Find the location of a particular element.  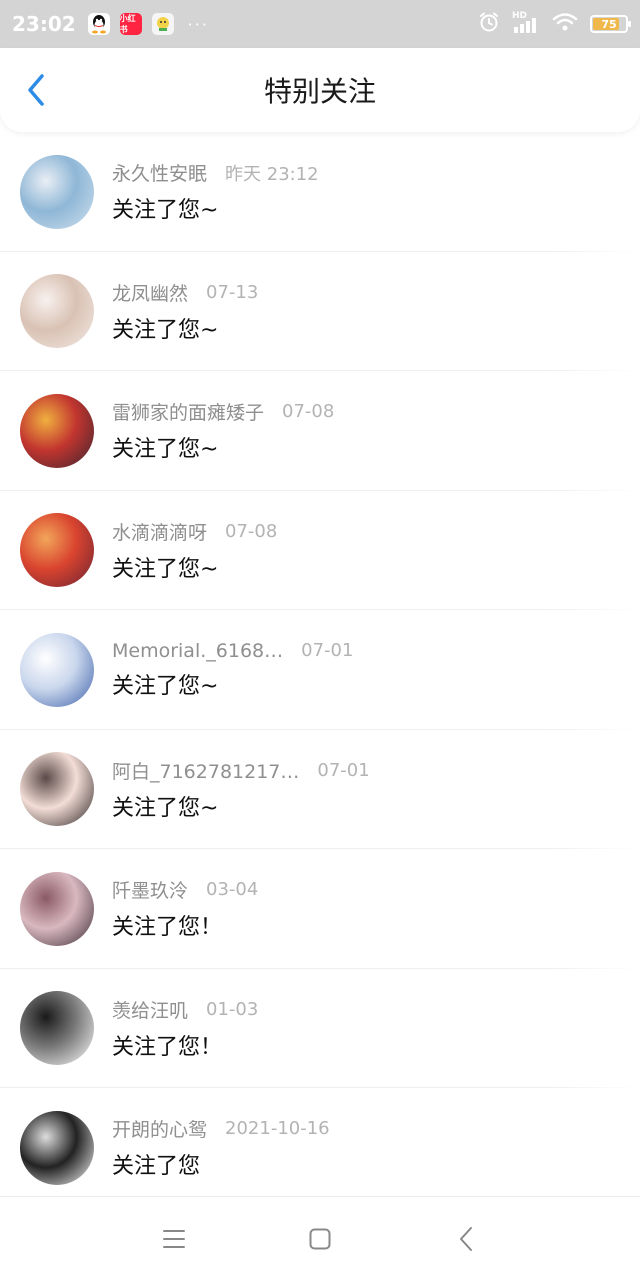

timestamp: 昨天 23:12 is located at coordinates (272, 174).